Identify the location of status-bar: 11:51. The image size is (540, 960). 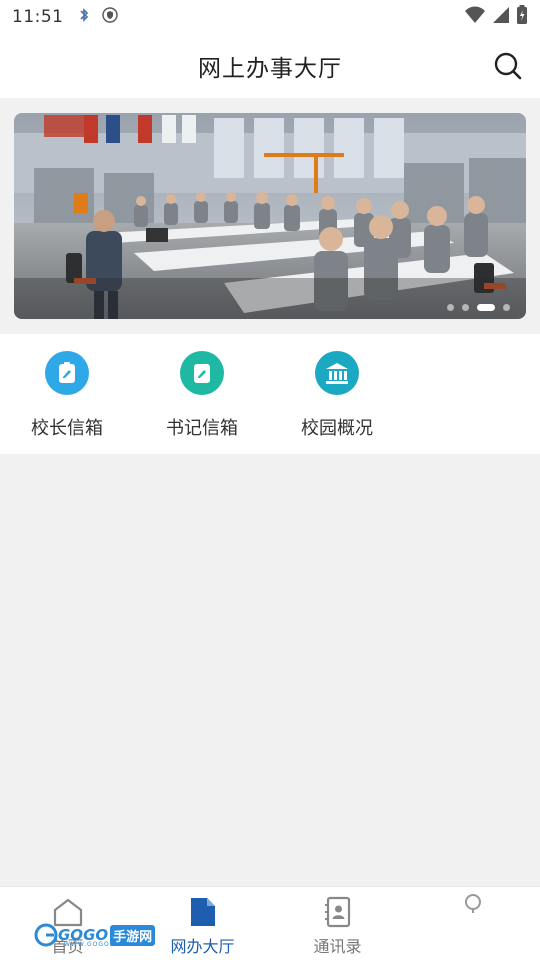
(270, 17).